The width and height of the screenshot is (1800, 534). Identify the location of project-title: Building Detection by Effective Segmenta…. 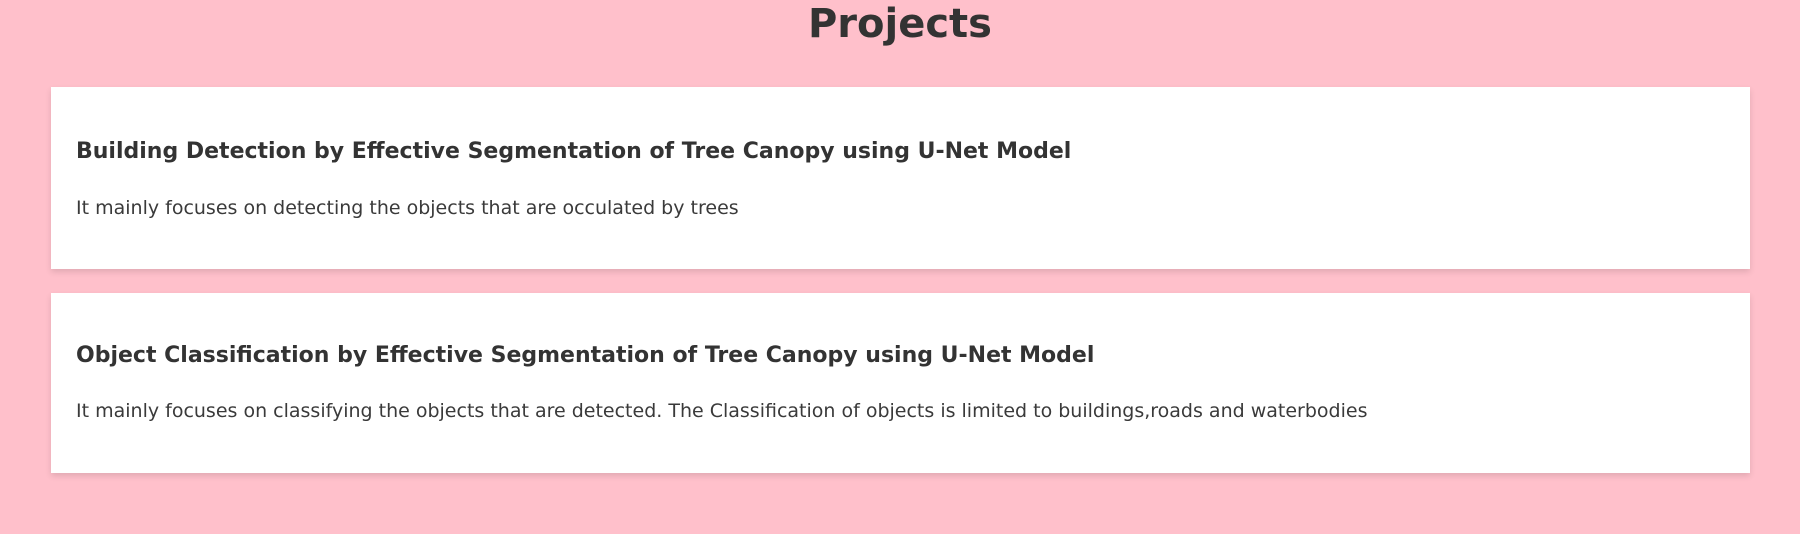
(574, 151).